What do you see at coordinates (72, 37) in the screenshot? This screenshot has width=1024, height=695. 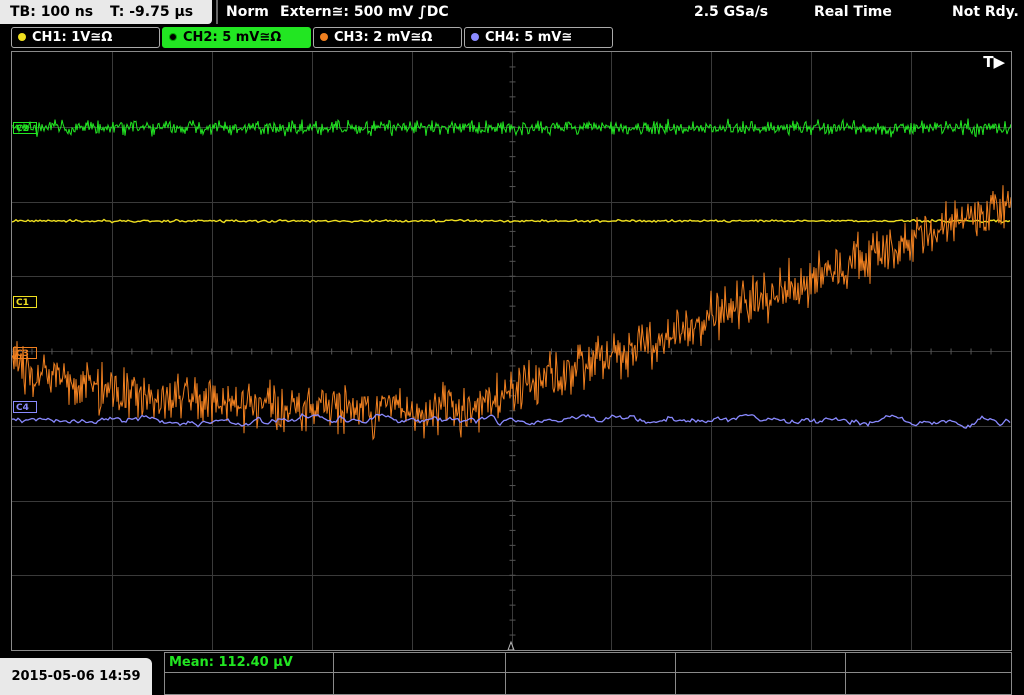 I see `channel-1-label: CH1: 1V≅Ω` at bounding box center [72, 37].